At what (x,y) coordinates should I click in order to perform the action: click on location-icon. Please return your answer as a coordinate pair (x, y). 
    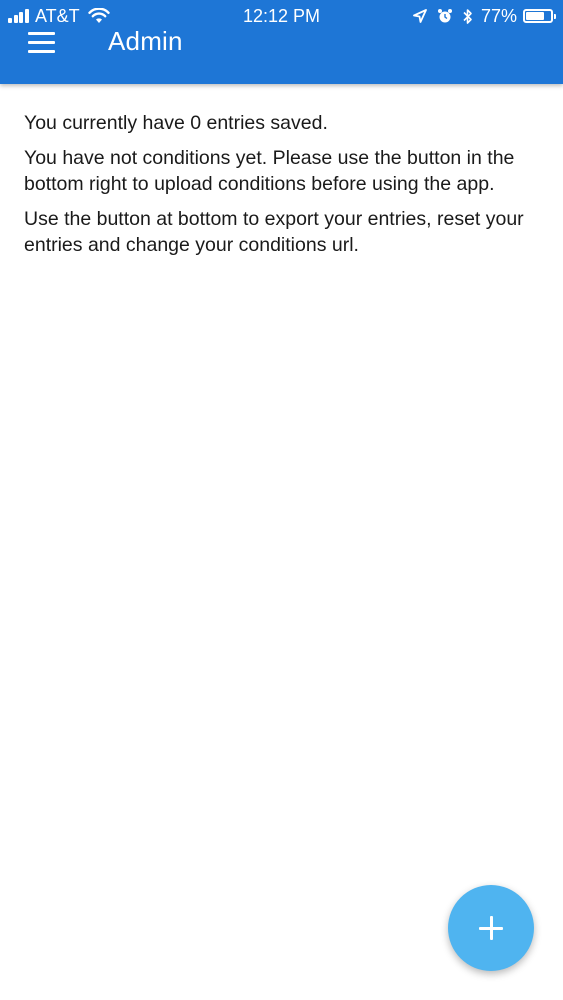
    Looking at the image, I should click on (420, 16).